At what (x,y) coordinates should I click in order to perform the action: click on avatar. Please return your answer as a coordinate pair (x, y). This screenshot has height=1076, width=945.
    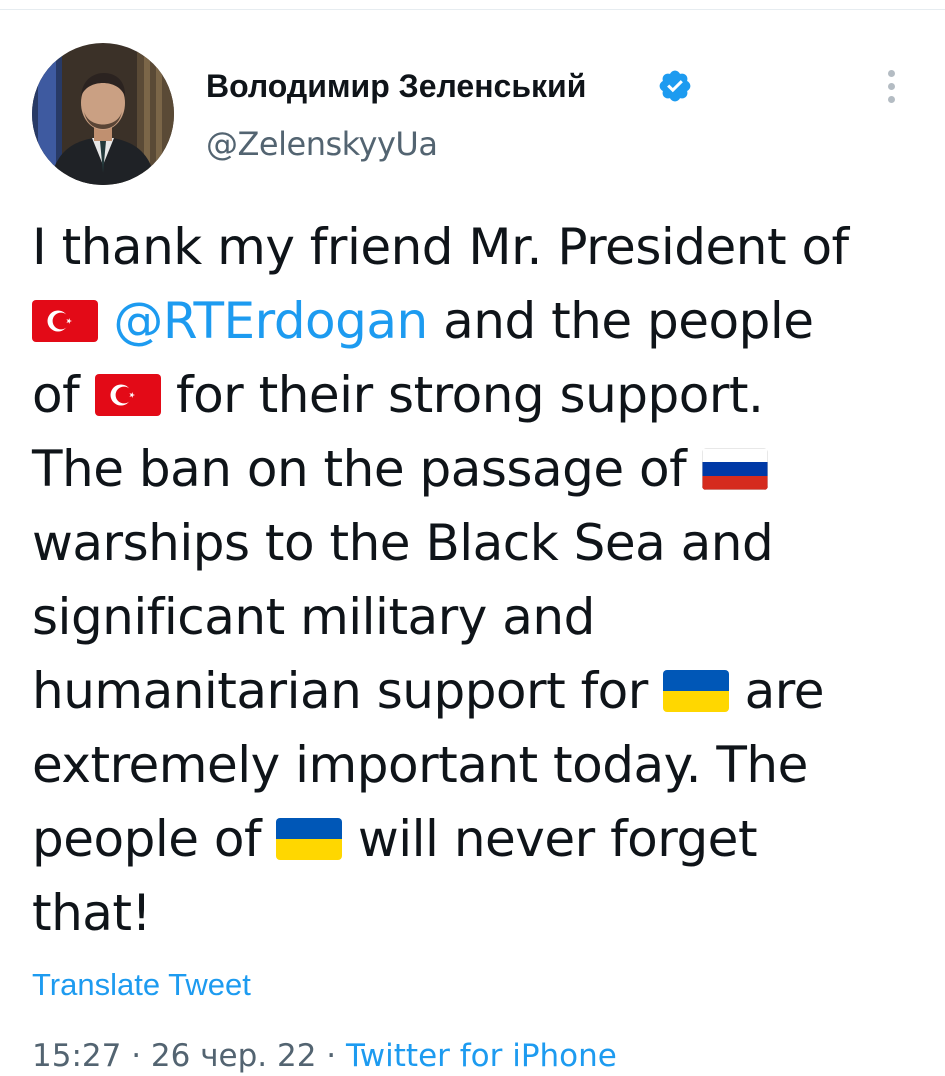
    Looking at the image, I should click on (103, 114).